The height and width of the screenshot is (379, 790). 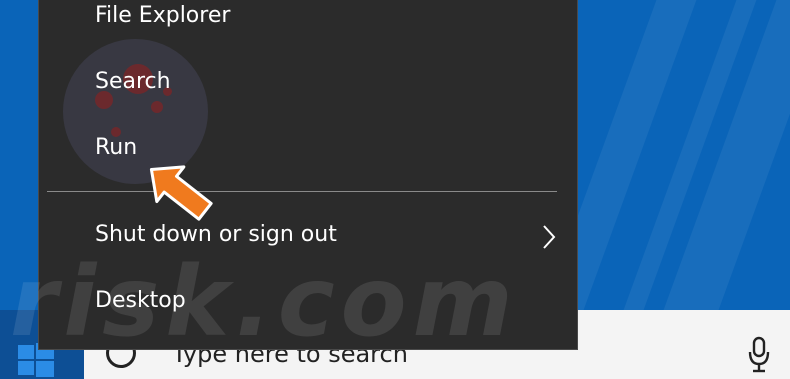 I want to click on menu-item-search: Search, so click(x=308, y=84).